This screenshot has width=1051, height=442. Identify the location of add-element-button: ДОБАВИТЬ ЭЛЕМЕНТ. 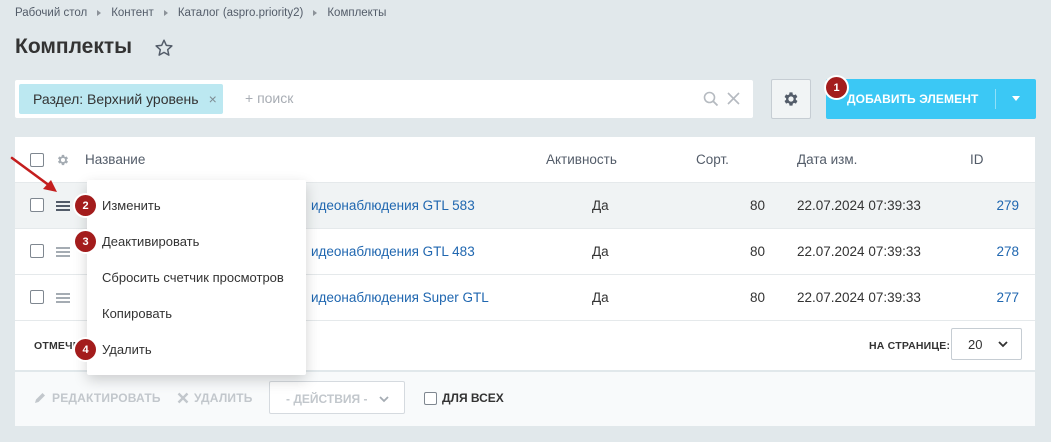
(931, 99).